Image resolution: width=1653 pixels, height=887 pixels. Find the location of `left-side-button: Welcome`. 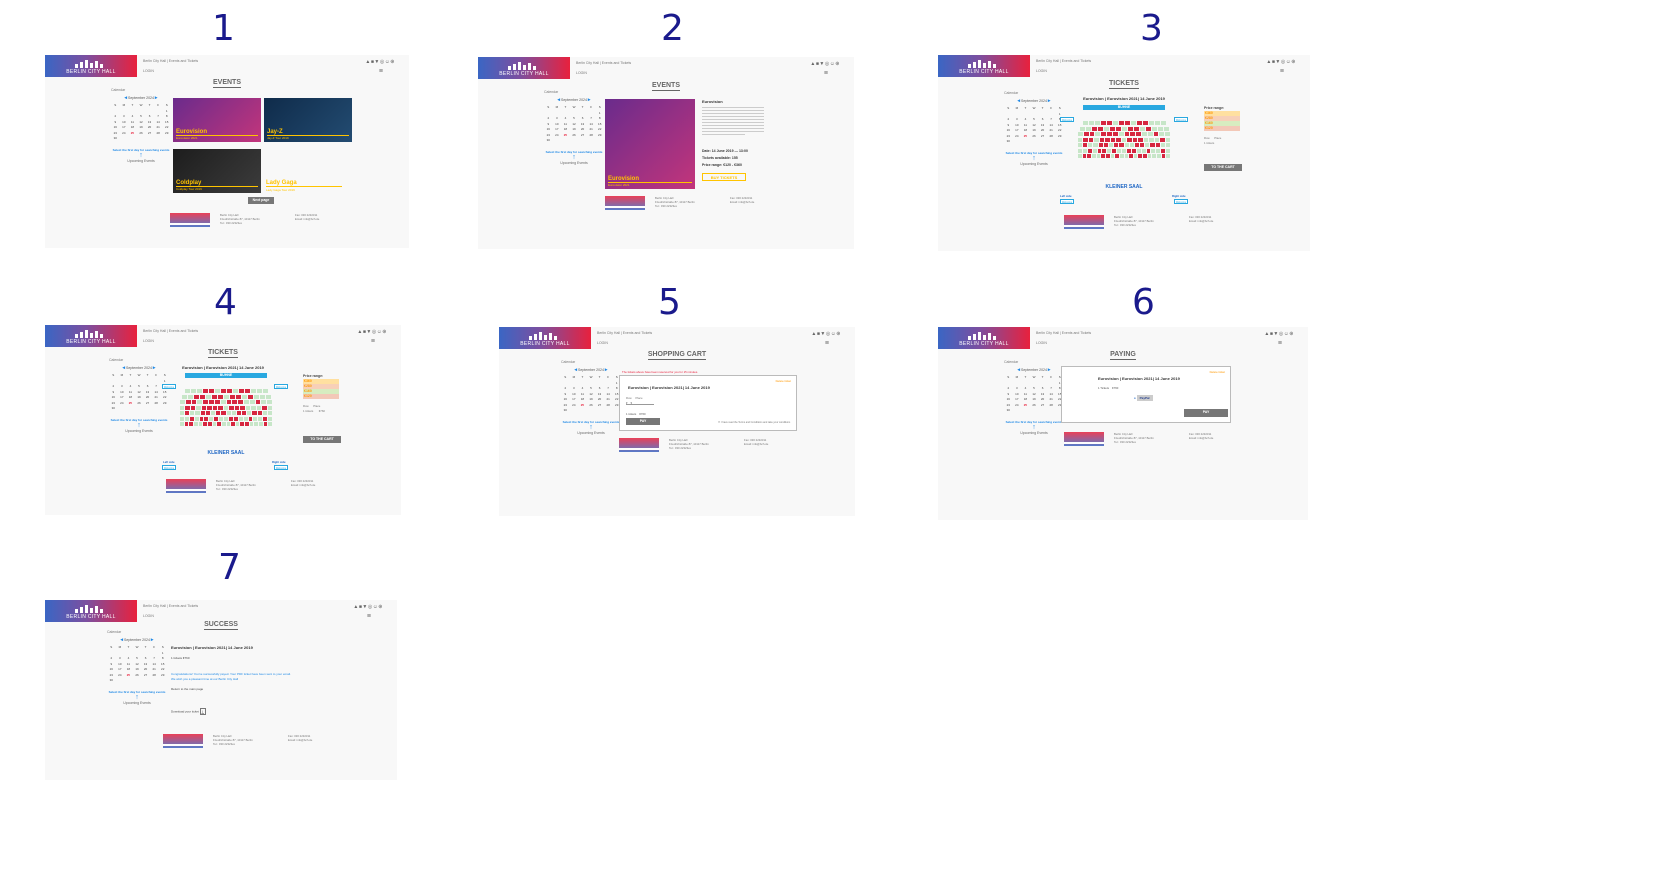

left-side-button: Welcome is located at coordinates (1067, 201).